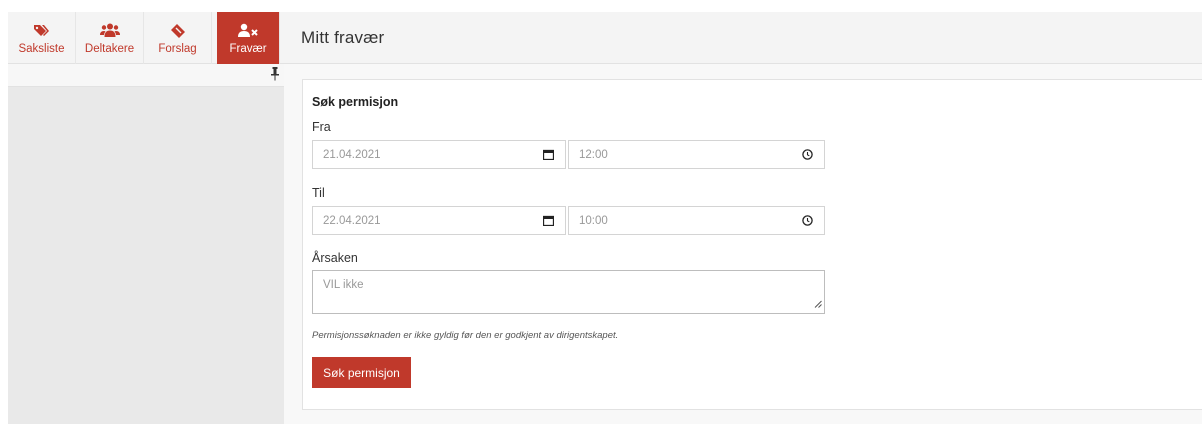 This screenshot has width=1202, height=424. Describe the element at coordinates (696, 220) in the screenshot. I see `to-time-input: 10:00` at that location.